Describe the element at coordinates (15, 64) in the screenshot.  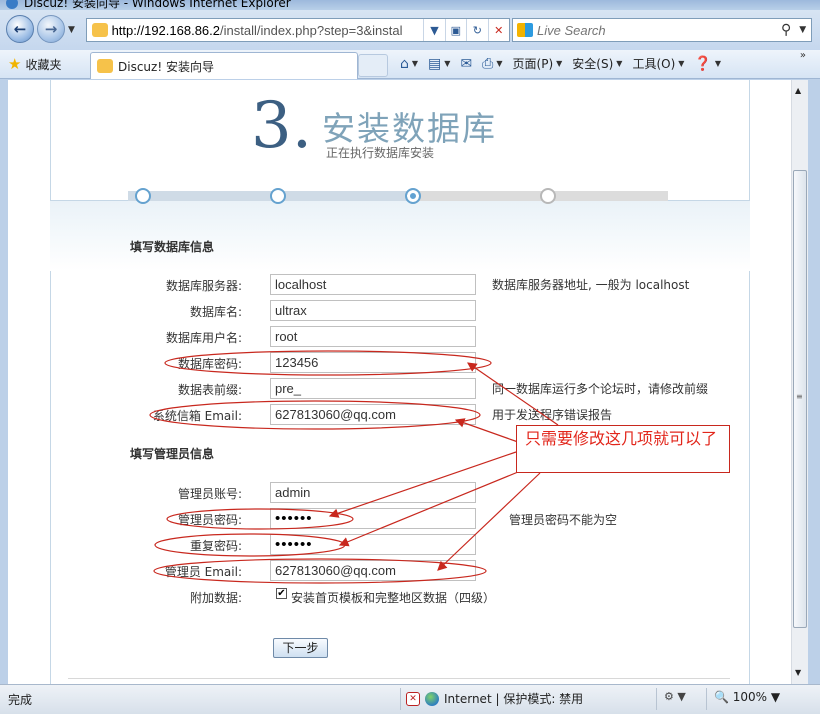
I see `favorites-star-icon: ★` at that location.